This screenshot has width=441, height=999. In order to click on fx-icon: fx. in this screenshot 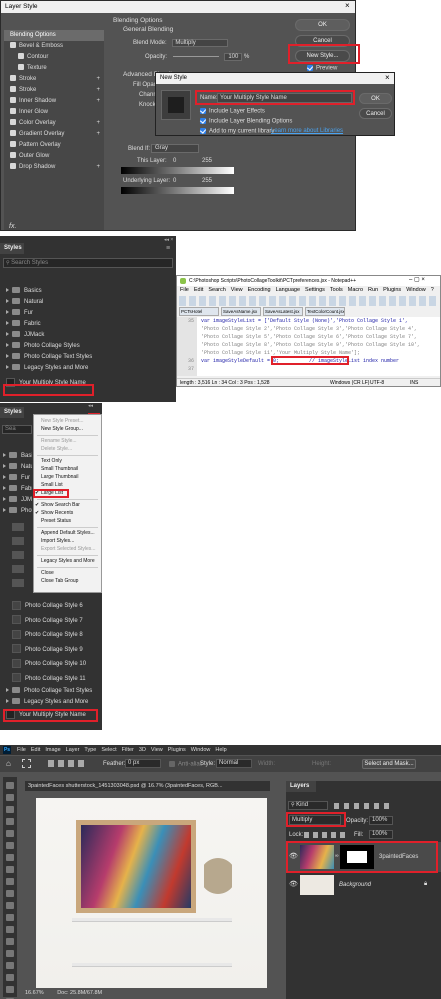, I will do `click(12, 226)`.